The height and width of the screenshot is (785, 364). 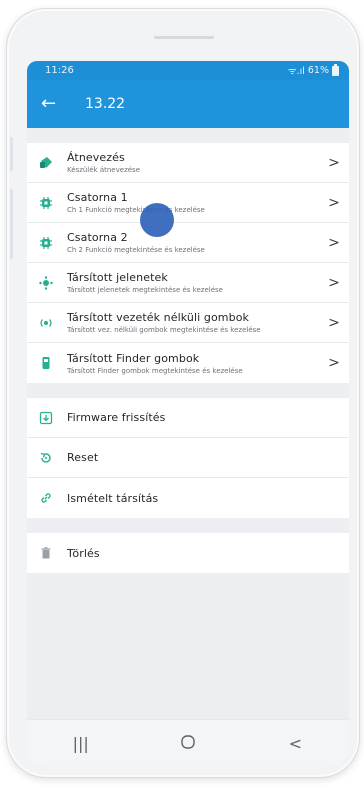 What do you see at coordinates (188, 163) in the screenshot?
I see `menu-item-rename: Átnevezés Készülék átnevezése >` at bounding box center [188, 163].